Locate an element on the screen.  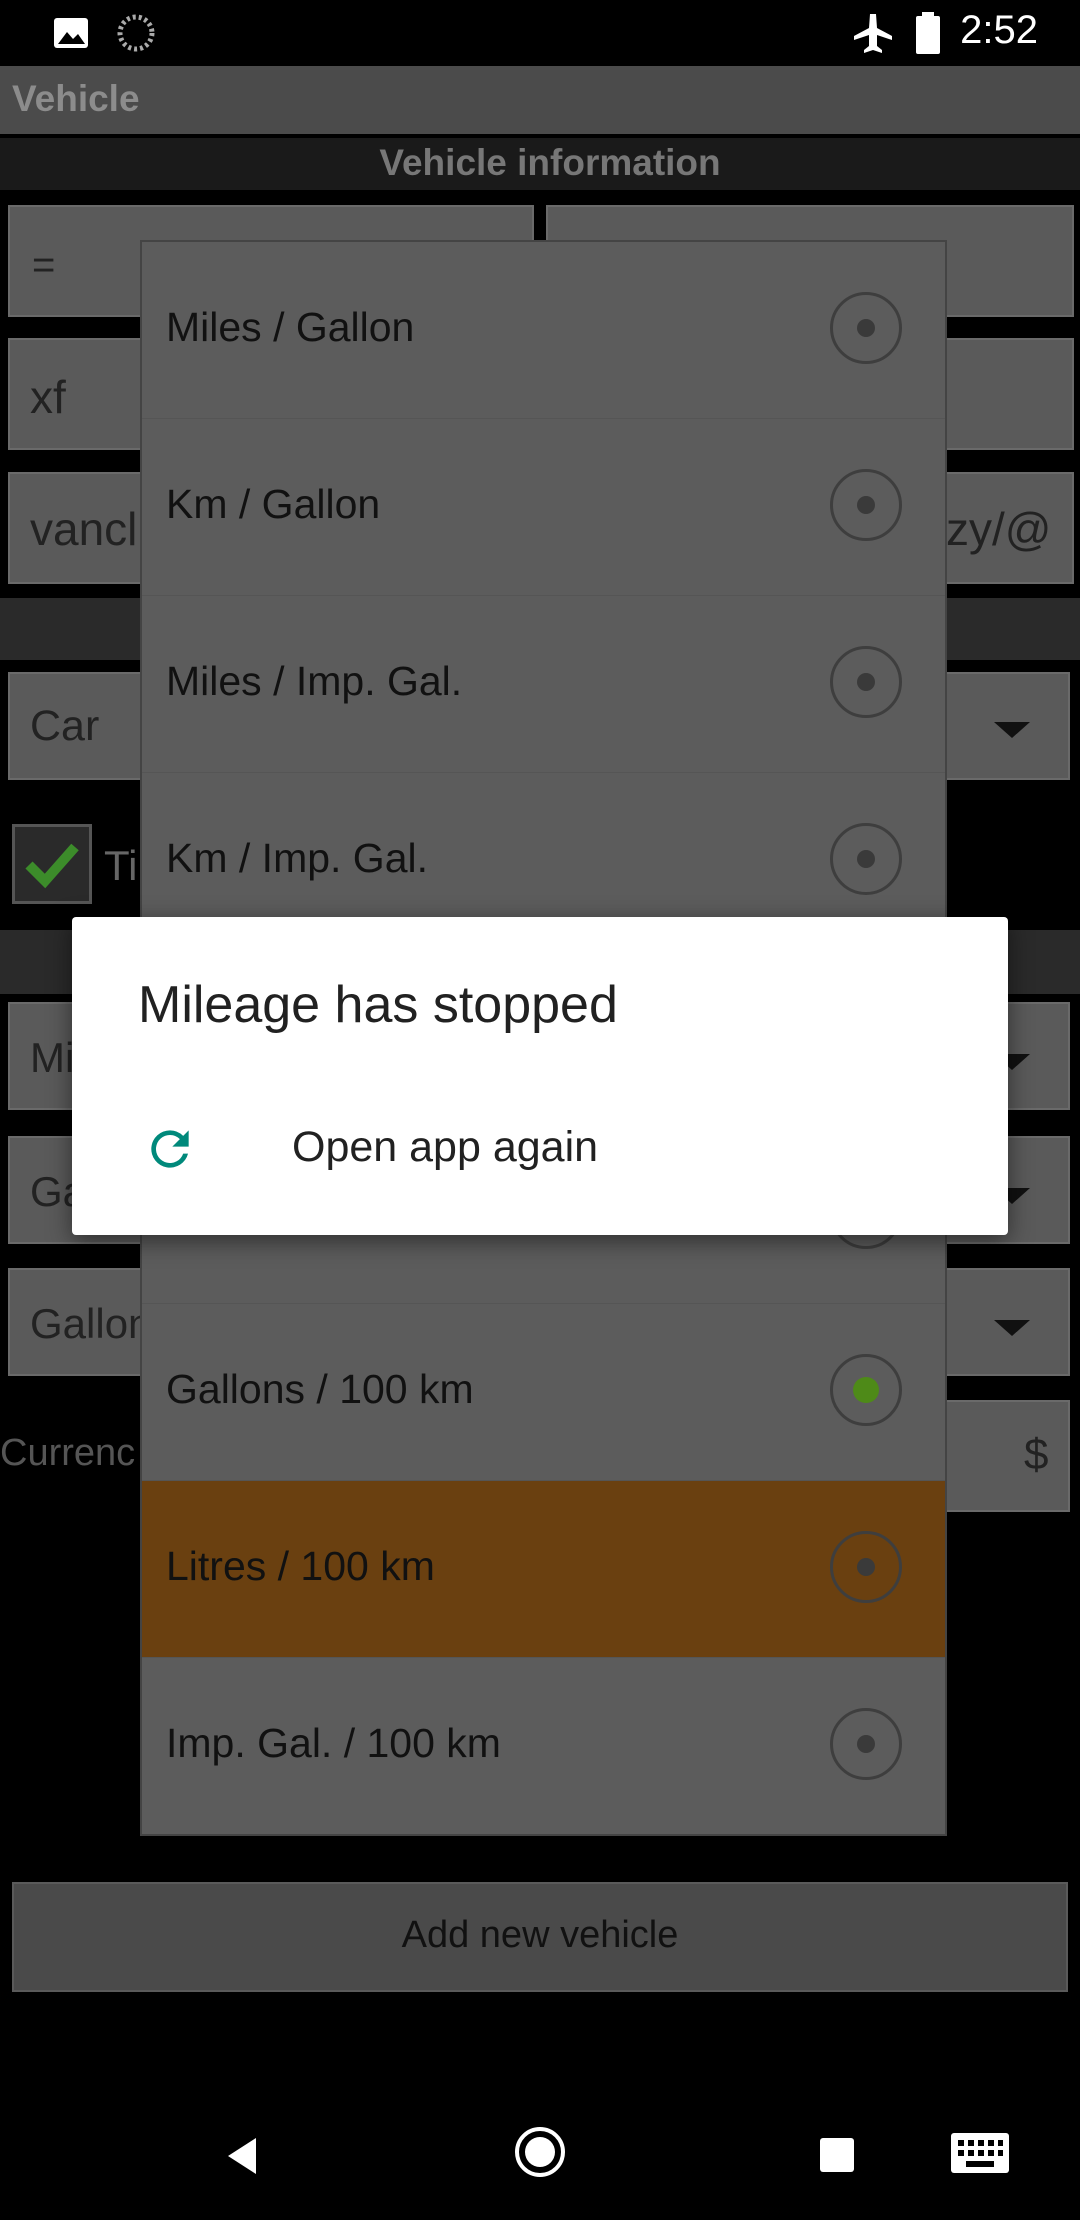
form-field-6-value: zy/@ is located at coordinates (999, 529).